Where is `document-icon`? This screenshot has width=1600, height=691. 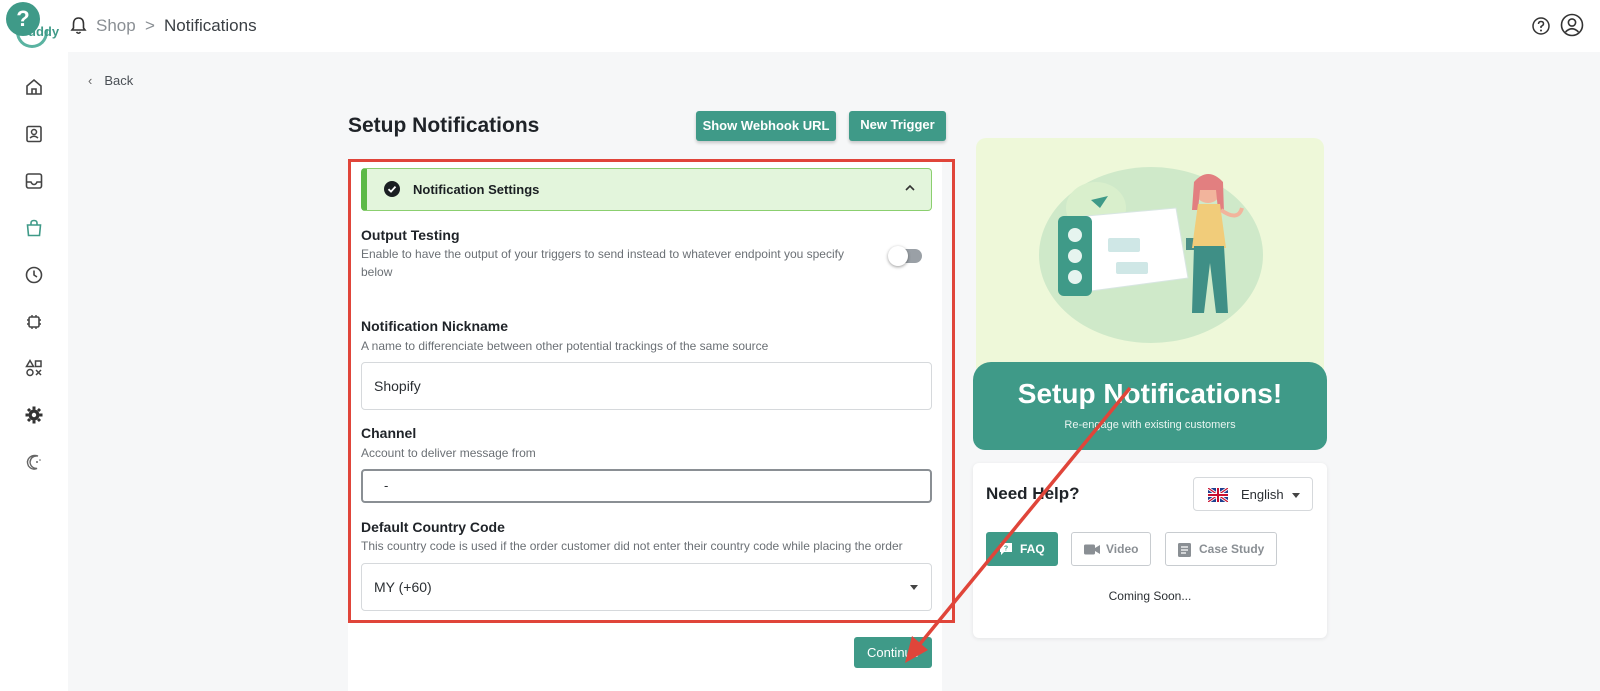 document-icon is located at coordinates (1184, 550).